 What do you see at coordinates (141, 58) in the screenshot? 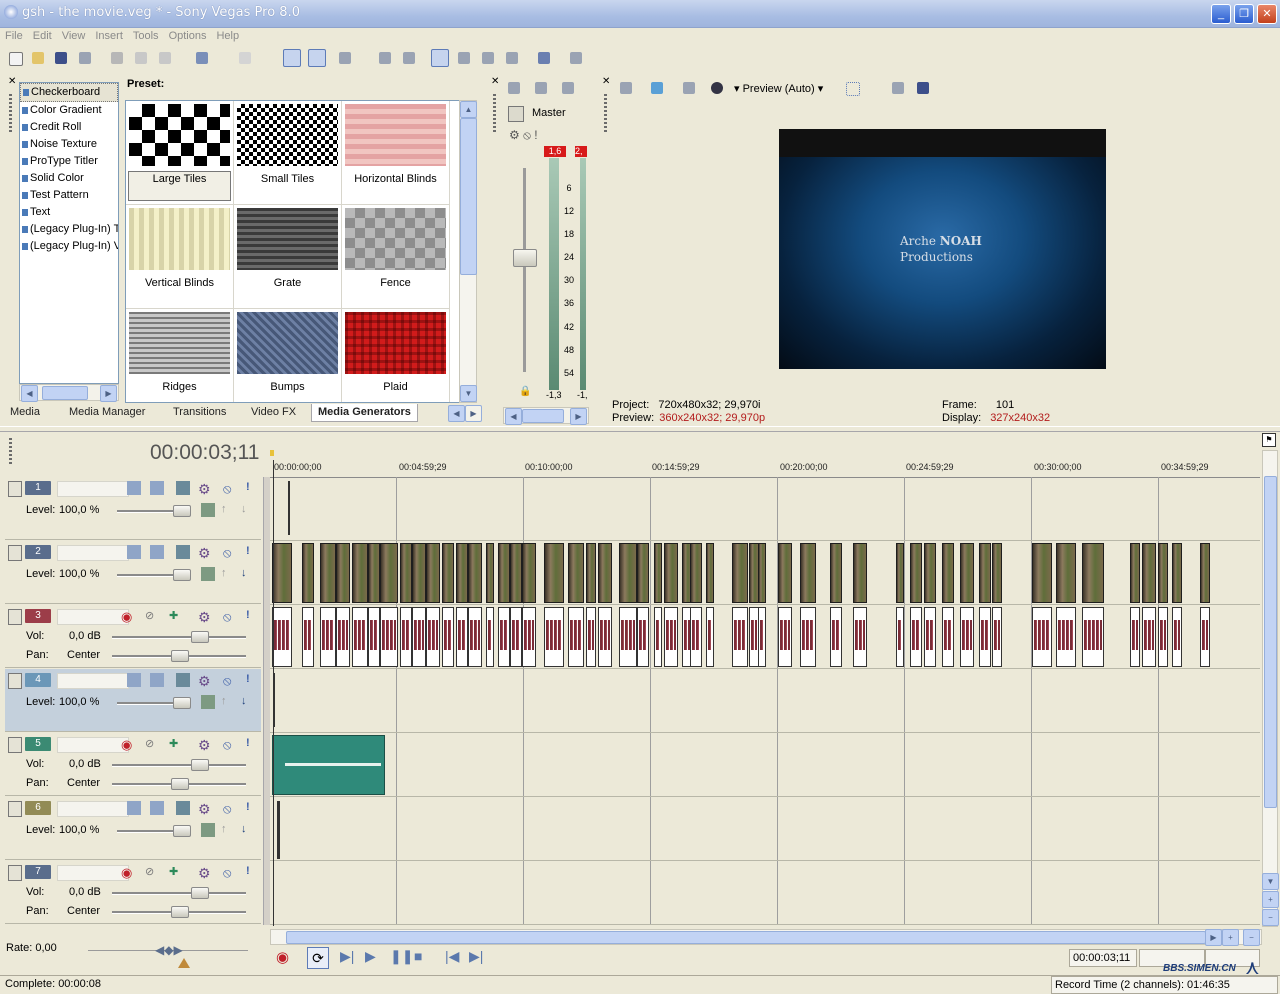
I see `copy-icon` at bounding box center [141, 58].